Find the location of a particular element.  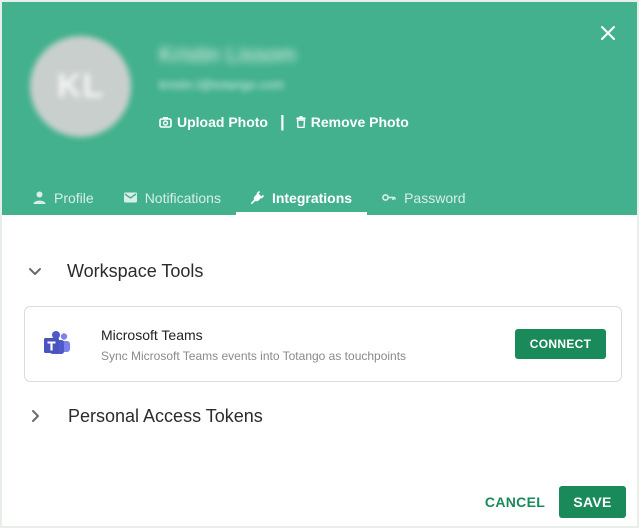

personal-access-tokens-toggle: Personal Access Tokens is located at coordinates (143, 416).